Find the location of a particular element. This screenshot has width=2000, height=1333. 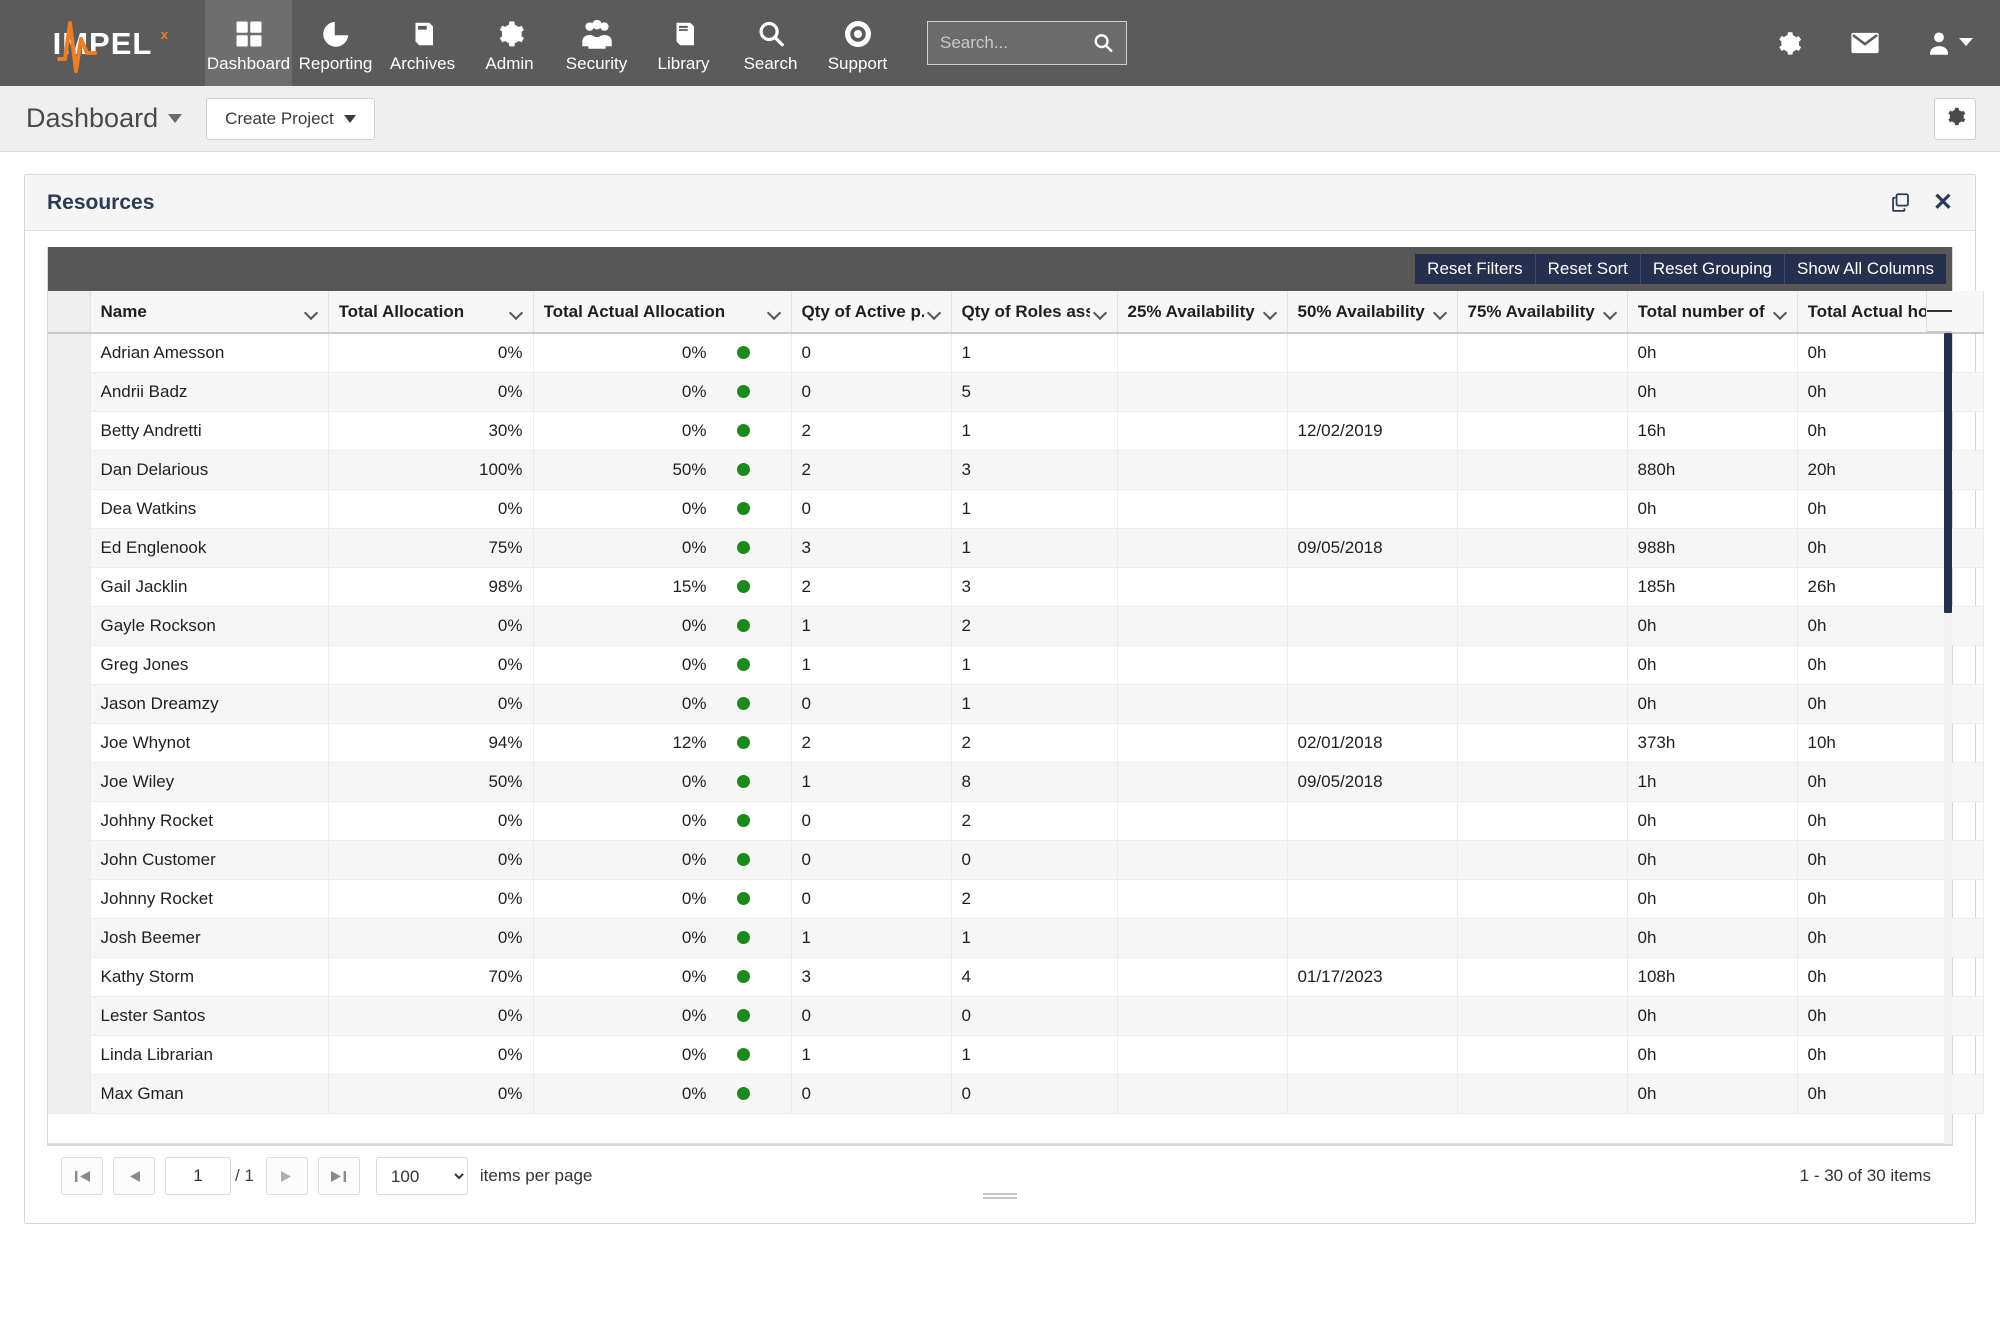

table-row: Linda Librarian 0% 0% 1 1 0h 0h is located at coordinates (1016, 1055).